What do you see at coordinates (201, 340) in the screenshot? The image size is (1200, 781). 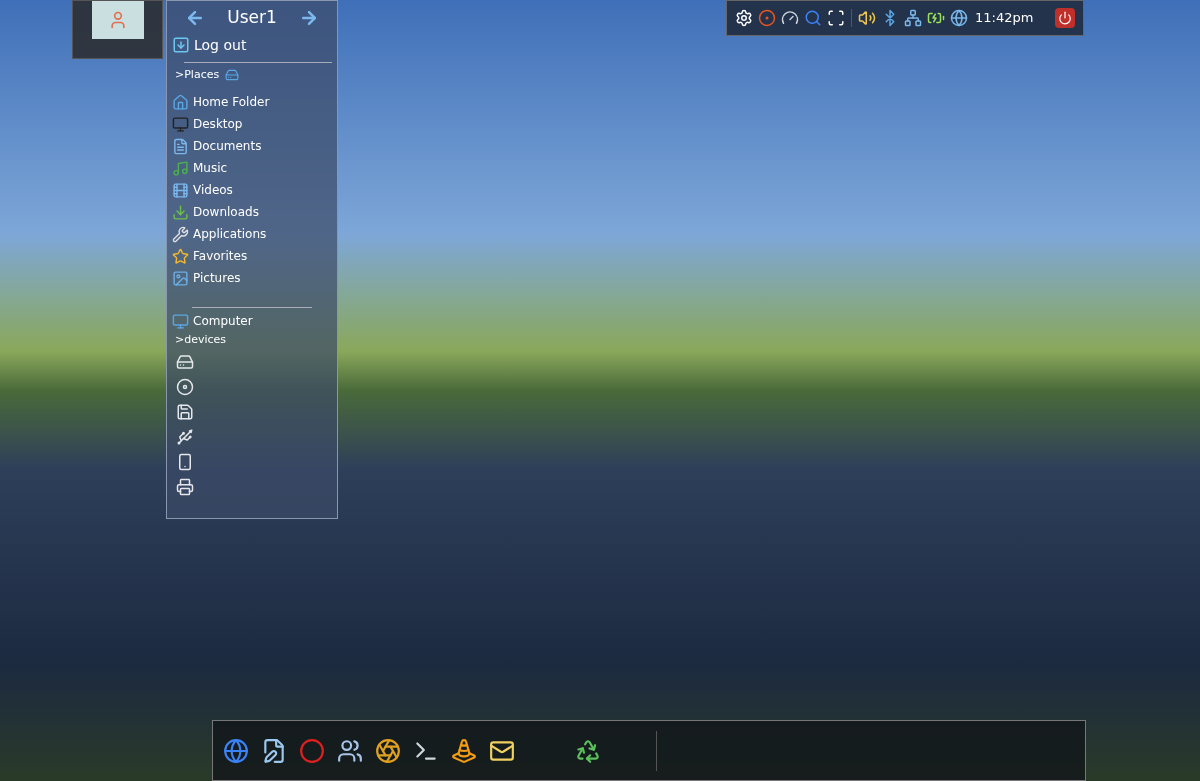 I see `devices-heading: >devices` at bounding box center [201, 340].